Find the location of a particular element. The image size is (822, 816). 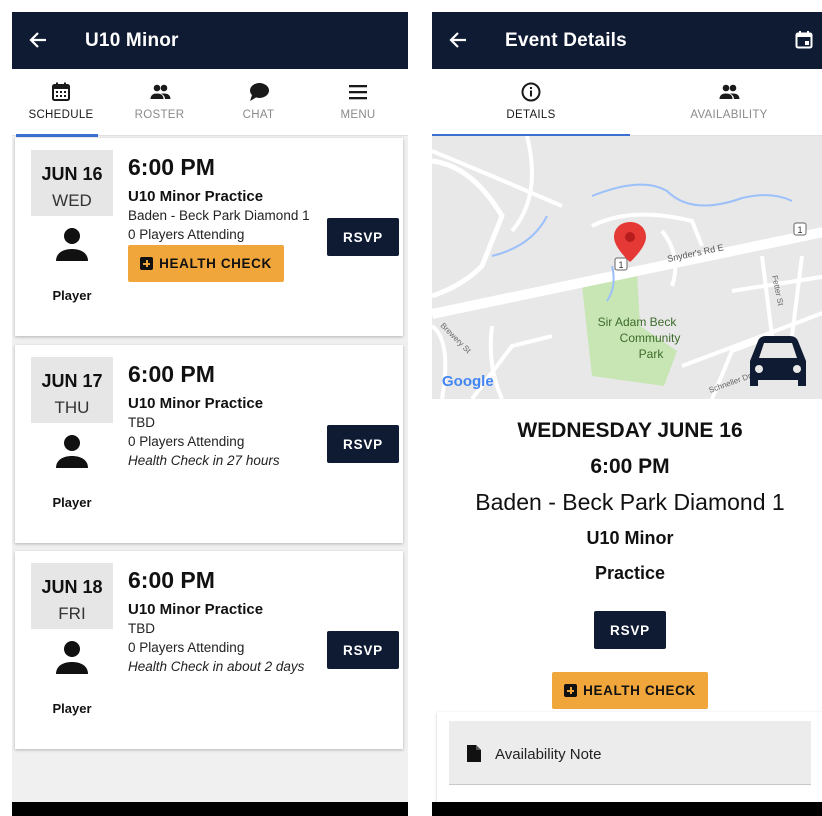

page-title: U10 Minor is located at coordinates (132, 40).